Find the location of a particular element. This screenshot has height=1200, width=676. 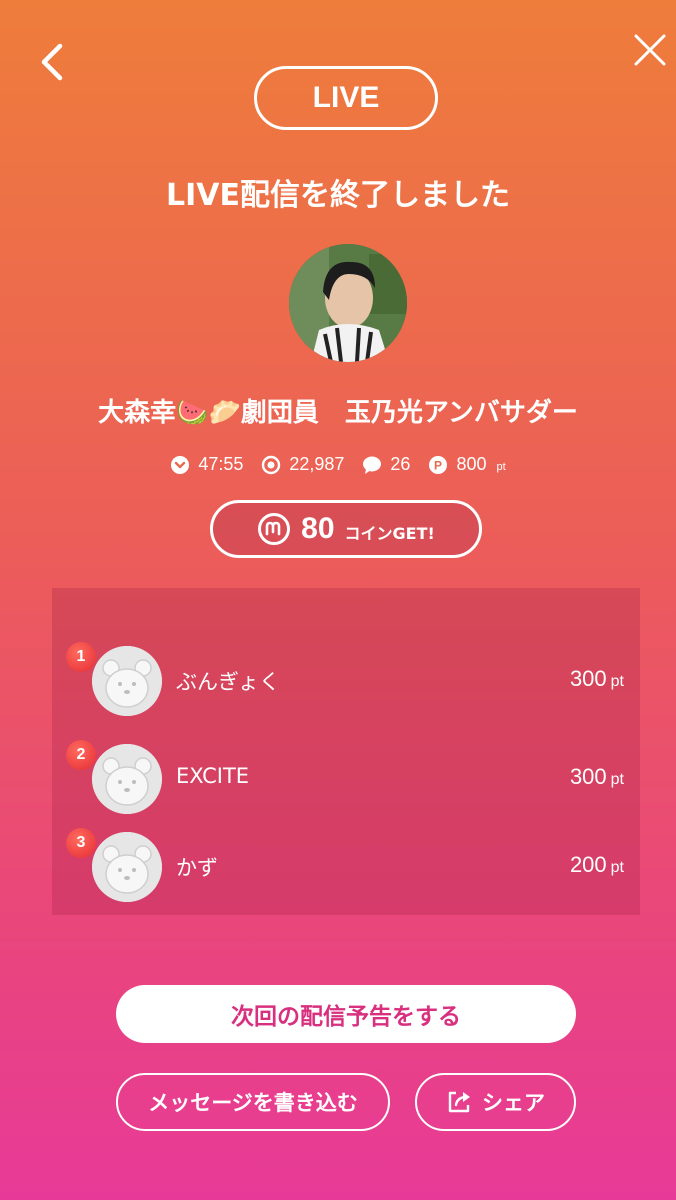

page-title: LIVE配信を終了しました is located at coordinates (338, 195).